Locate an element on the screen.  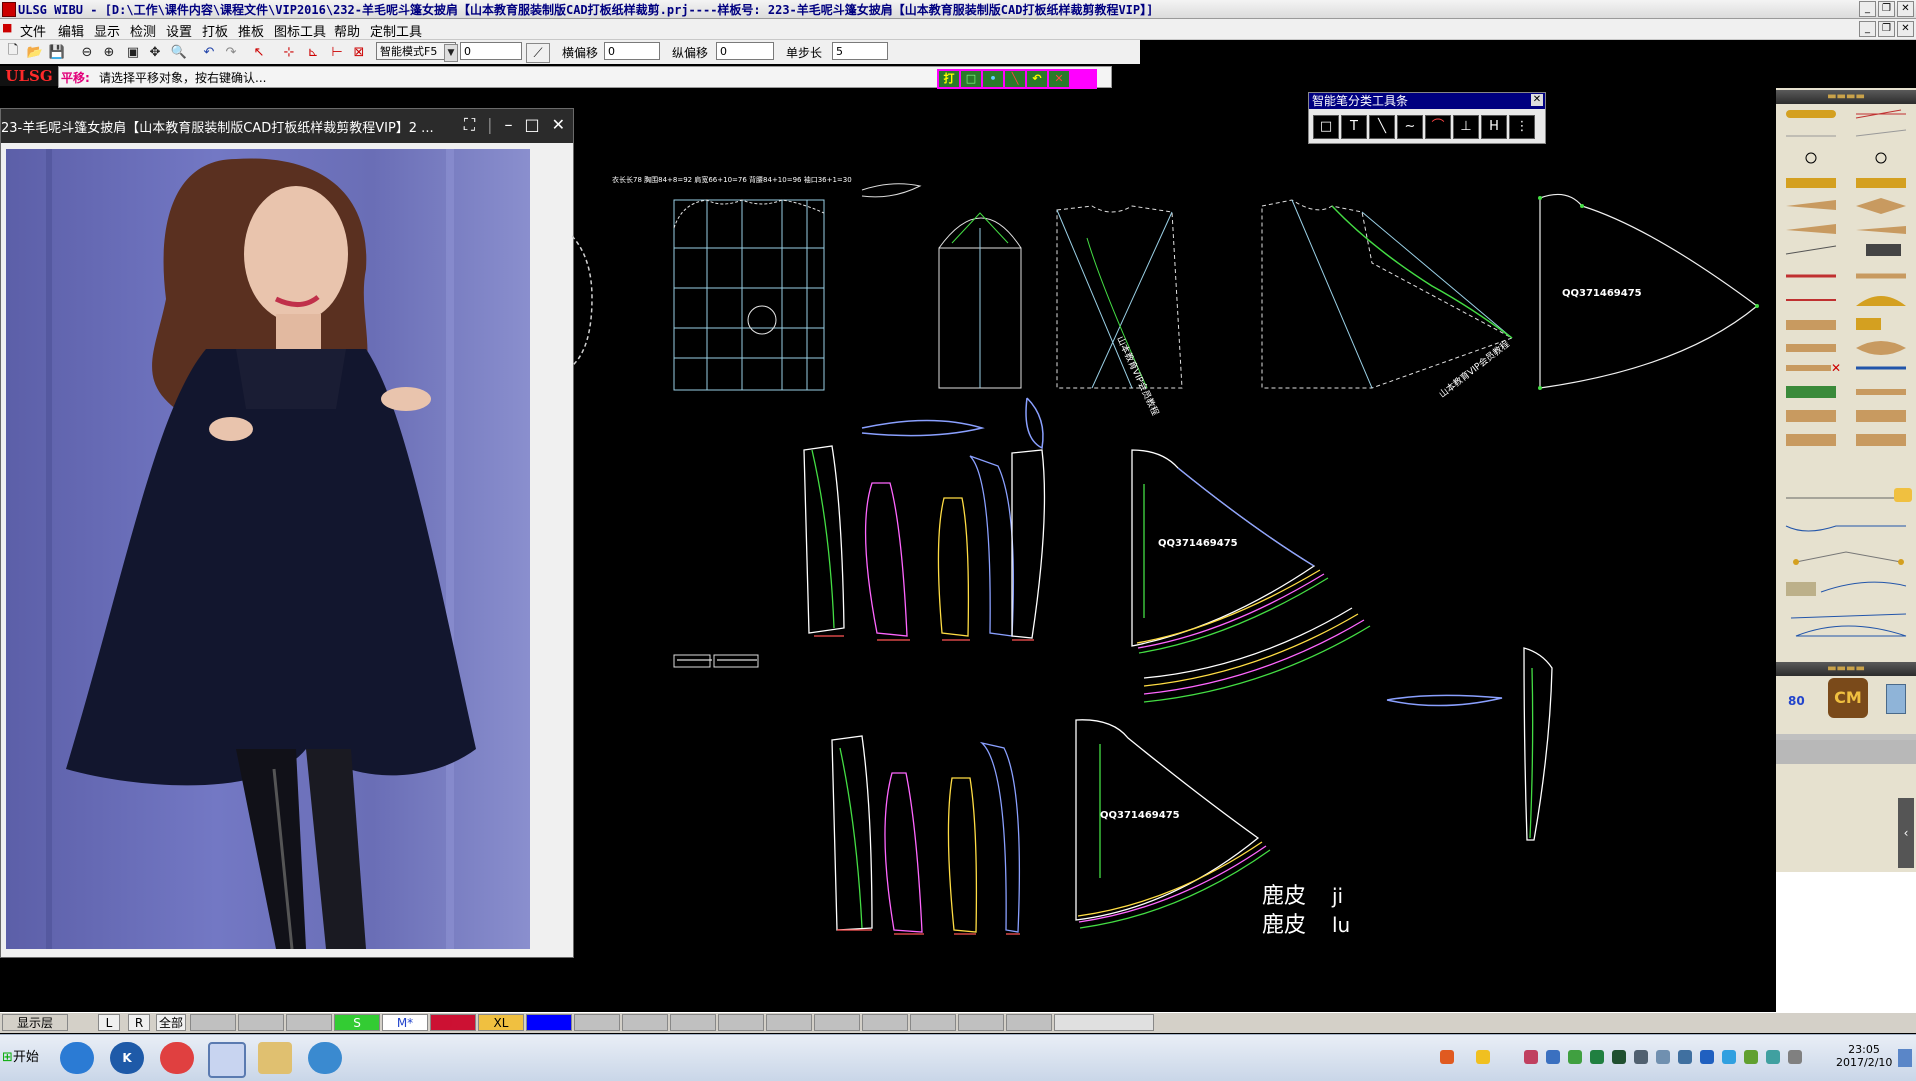
curve-tool-icon: ⟋ is located at coordinates (538, 53).